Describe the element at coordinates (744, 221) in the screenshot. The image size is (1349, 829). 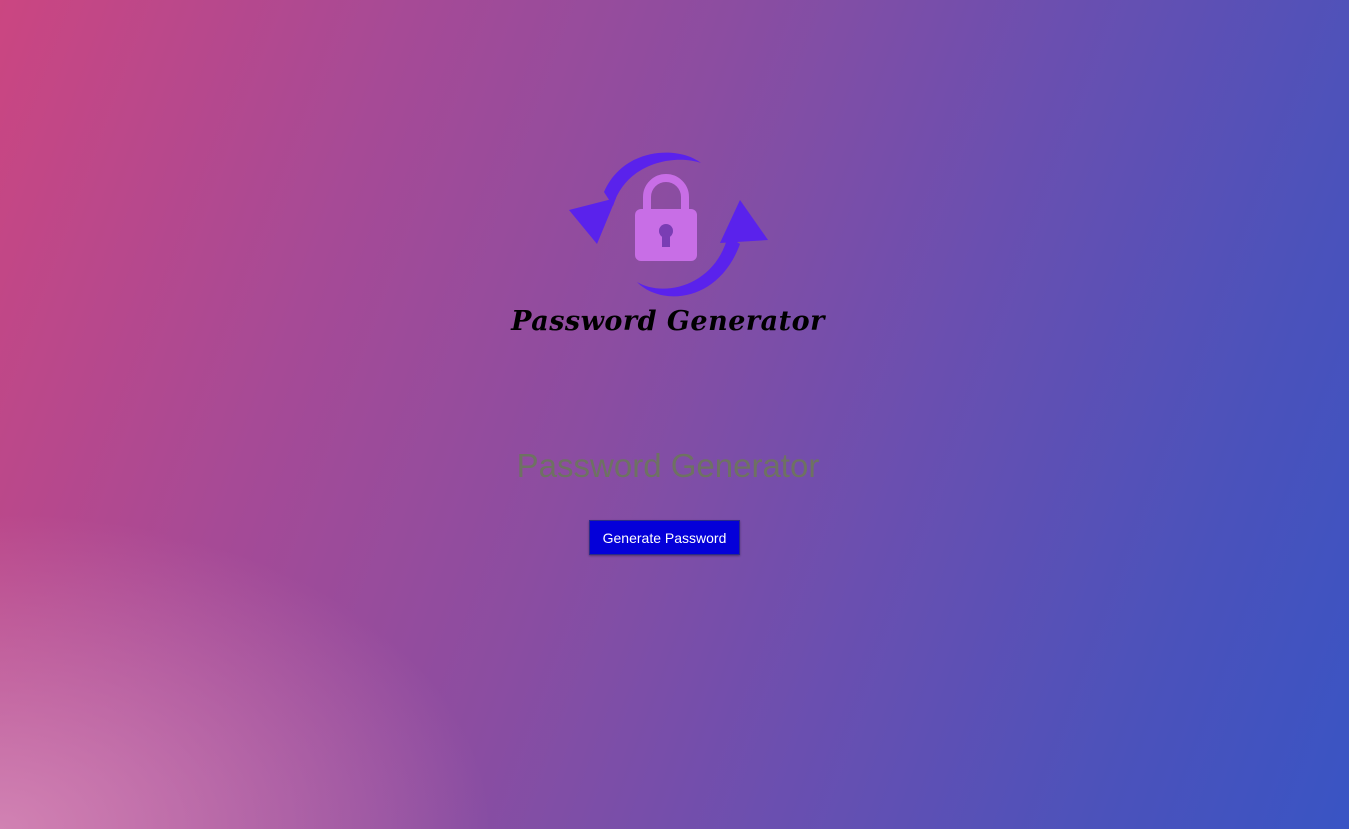
I see `arrowhead-right` at that location.